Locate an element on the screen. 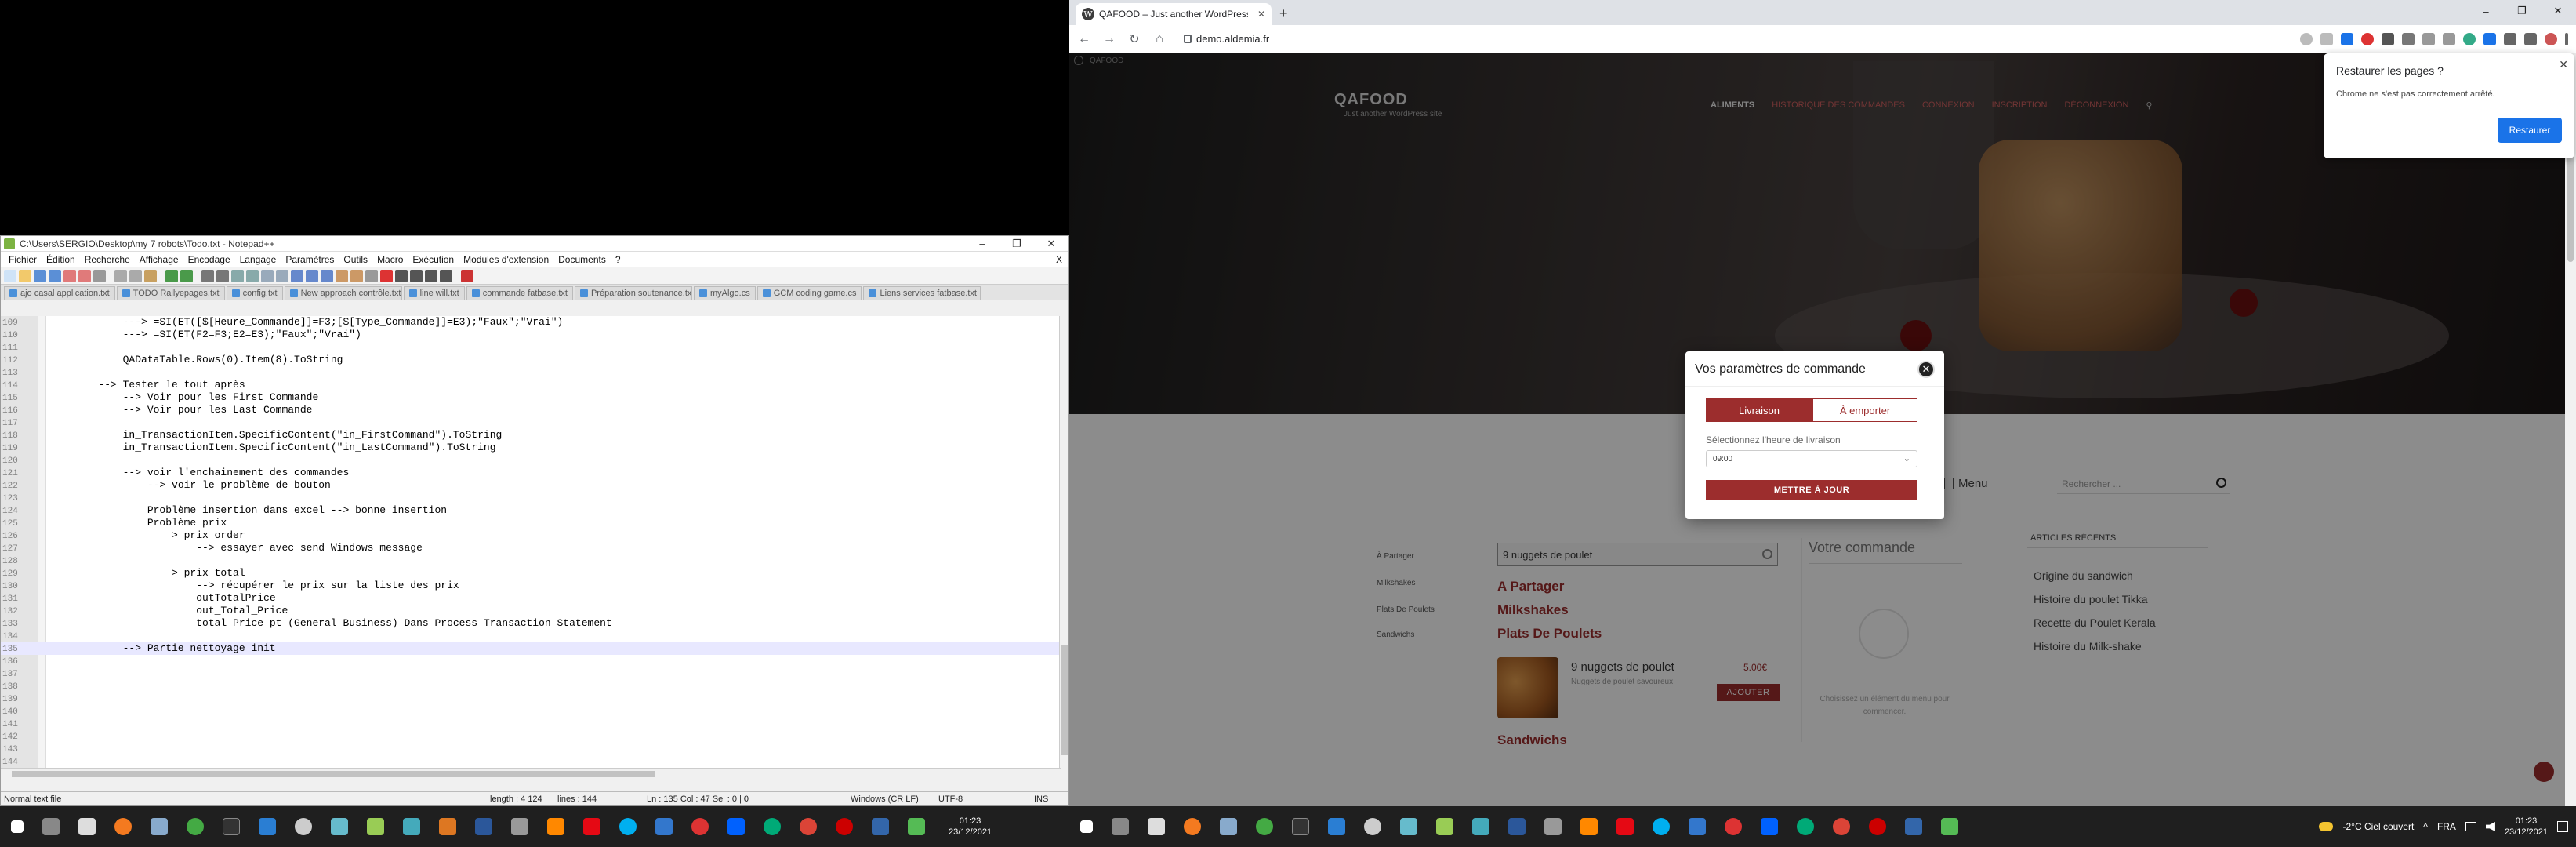  editor-line: 132 out_Total_Price is located at coordinates (531, 611).